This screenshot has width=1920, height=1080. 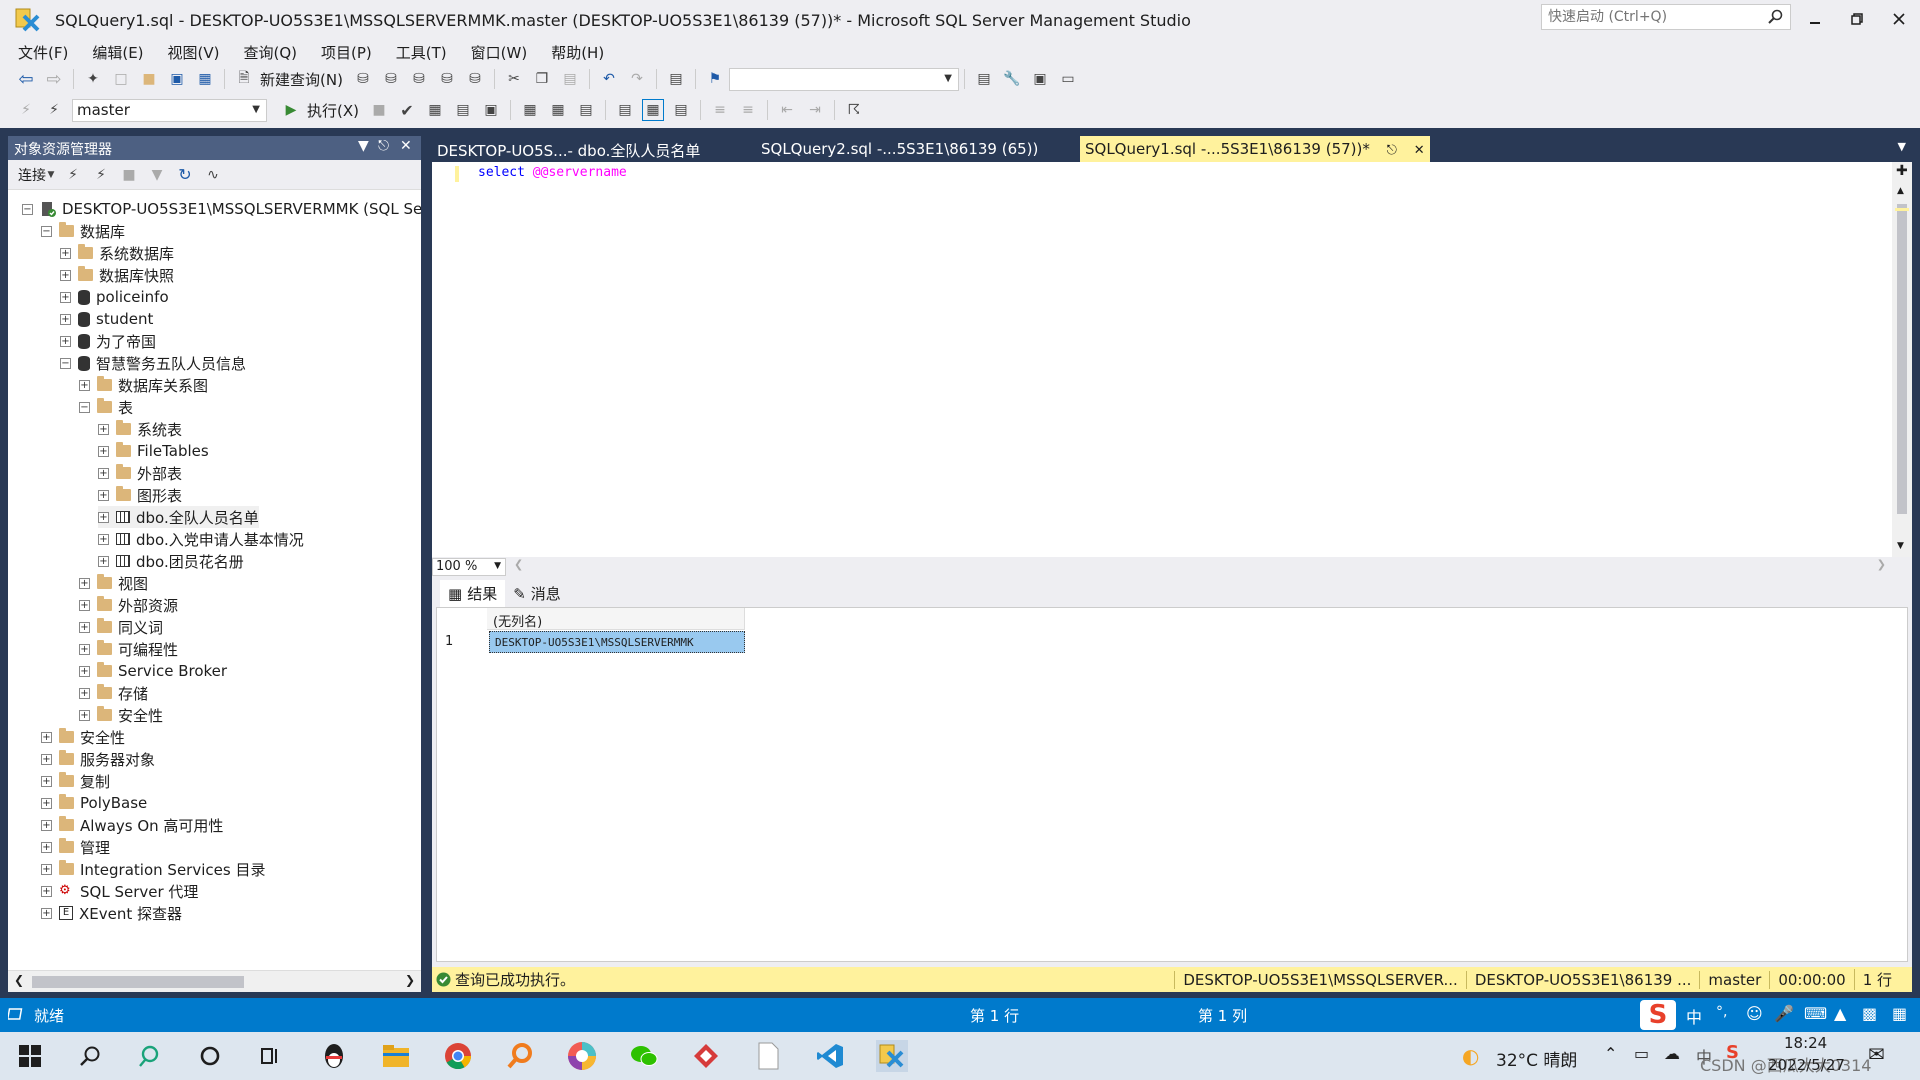 What do you see at coordinates (101, 175) in the screenshot?
I see `disconnect-icon: ⚡` at bounding box center [101, 175].